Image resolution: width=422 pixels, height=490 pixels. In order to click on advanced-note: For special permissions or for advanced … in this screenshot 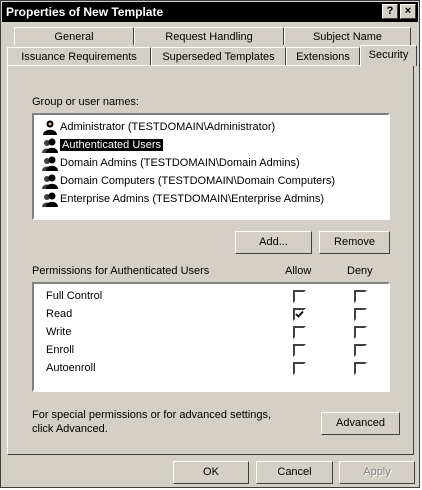, I will do `click(152, 422)`.